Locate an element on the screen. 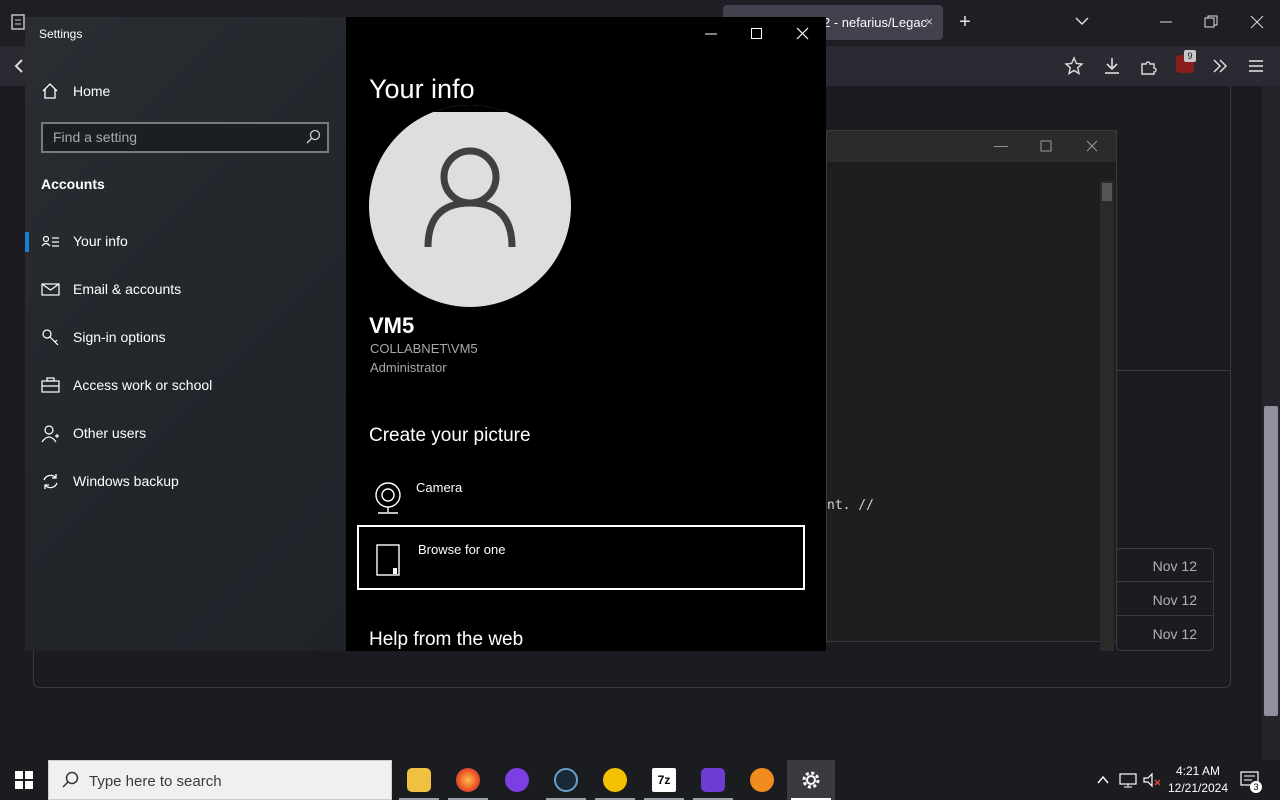 Image resolution: width=1280 pixels, height=800 pixels. file-icon is located at coordinates (388, 560).